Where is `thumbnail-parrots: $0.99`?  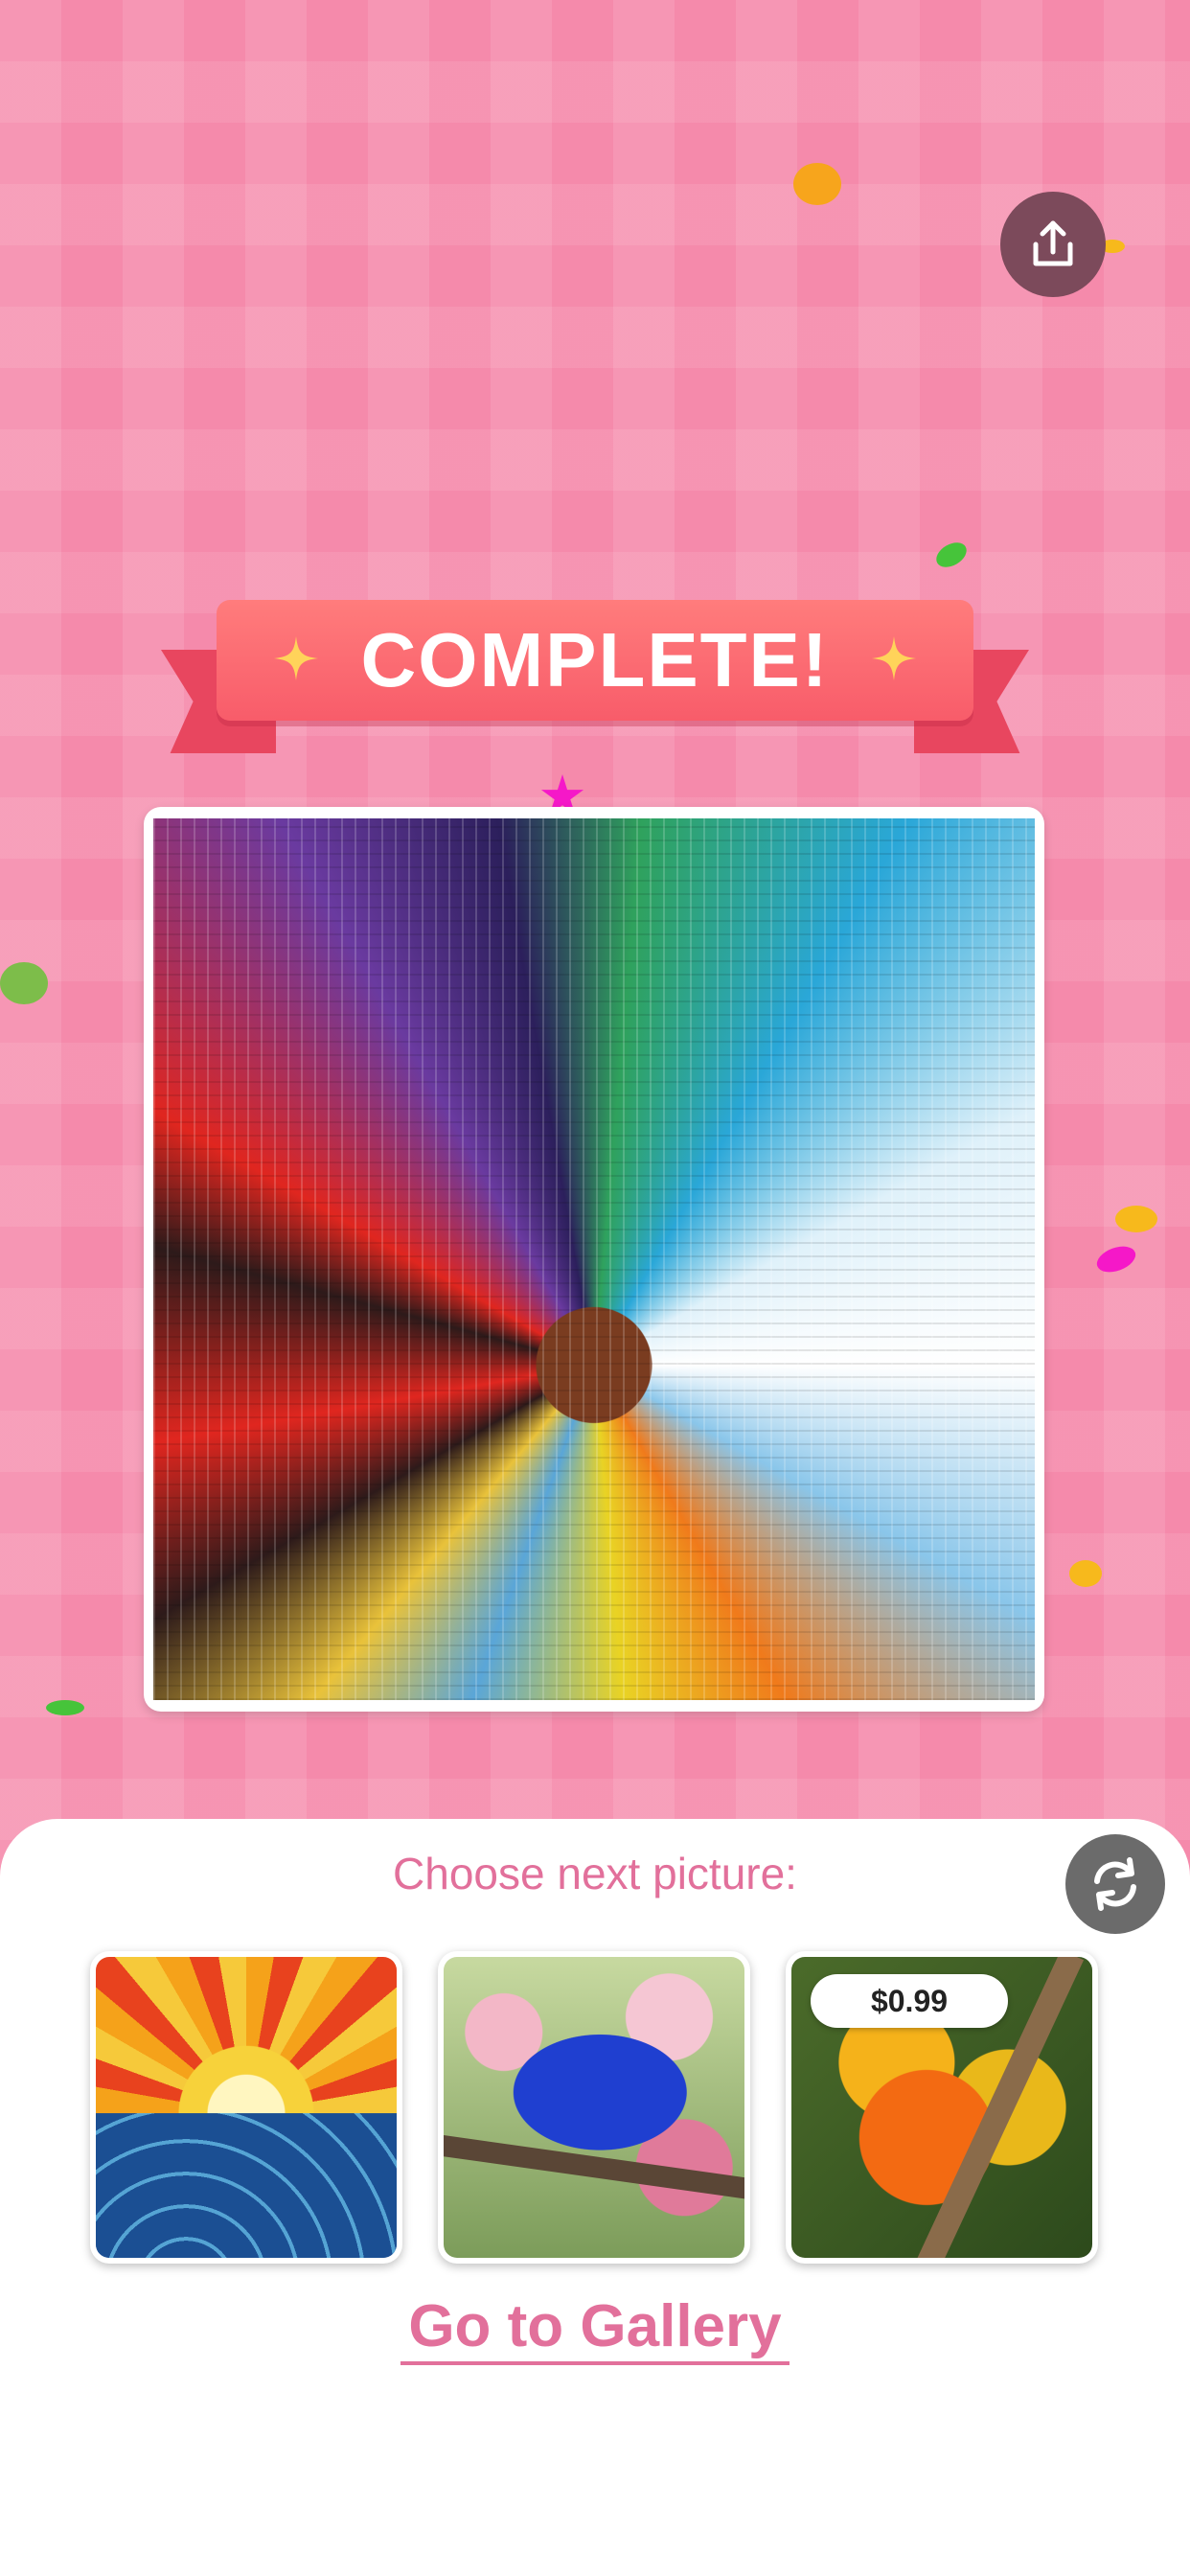
thumbnail-parrots: $0.99 is located at coordinates (942, 2107).